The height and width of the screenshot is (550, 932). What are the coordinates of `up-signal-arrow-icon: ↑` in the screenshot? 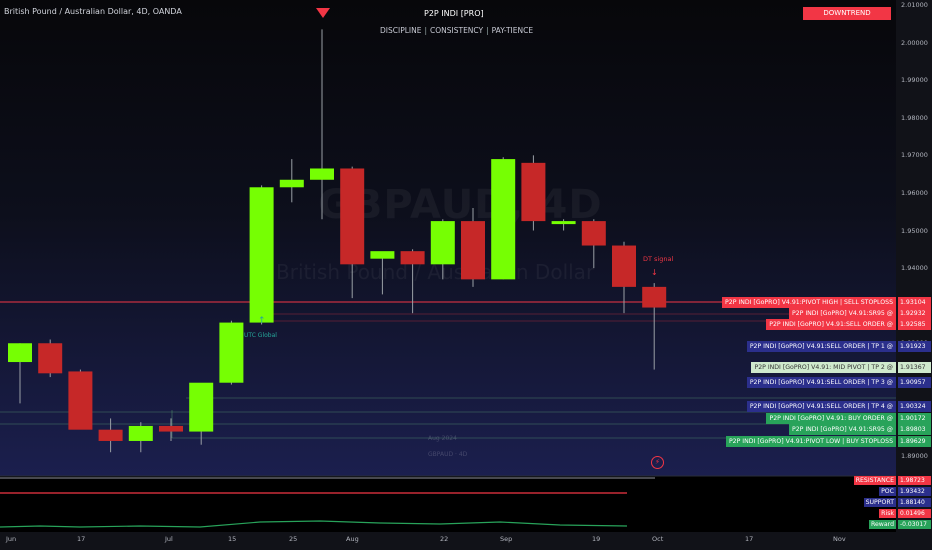 It's located at (262, 321).